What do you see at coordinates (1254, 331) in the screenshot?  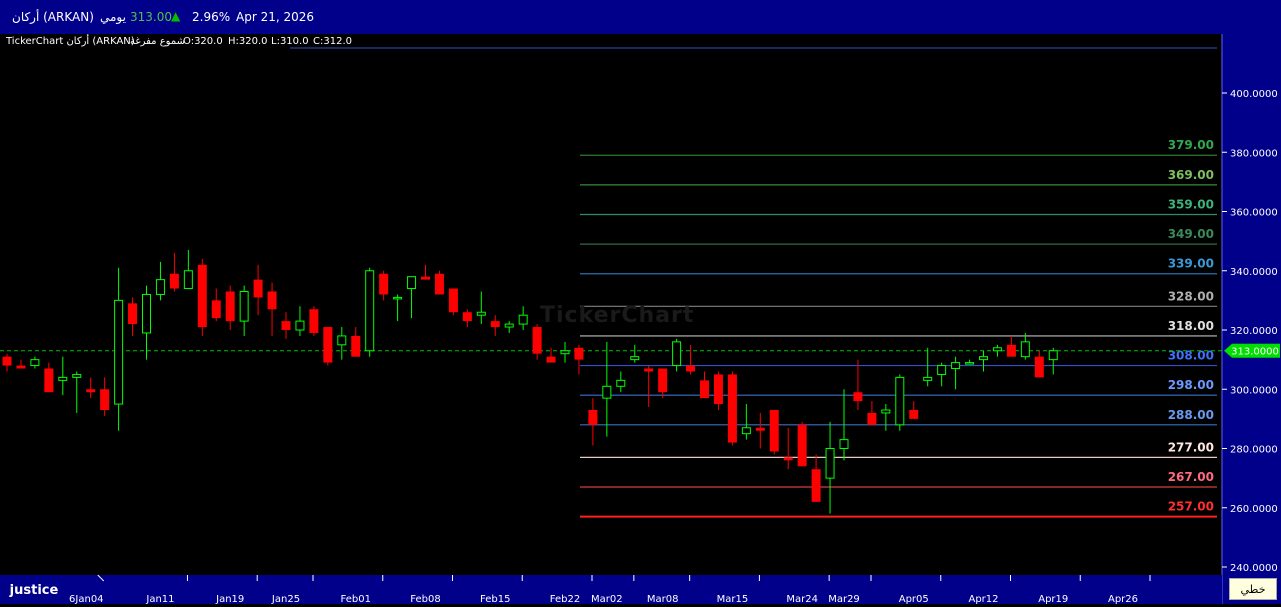 I see `y-tick-label: 320.0000` at bounding box center [1254, 331].